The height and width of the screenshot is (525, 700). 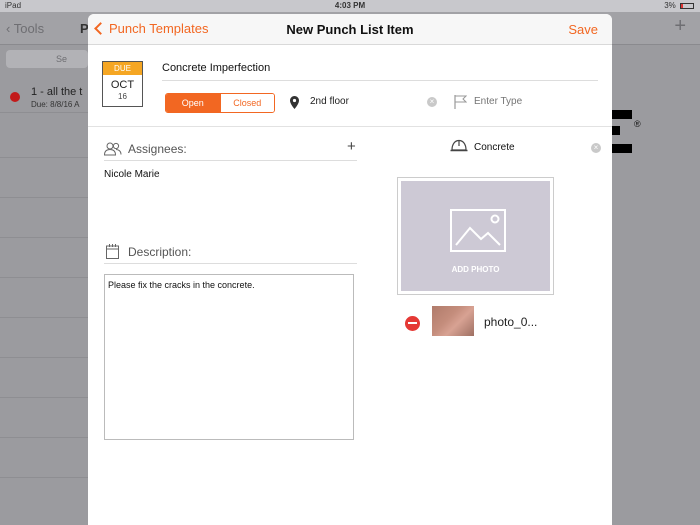 What do you see at coordinates (460, 102) in the screenshot?
I see `flag-icon` at bounding box center [460, 102].